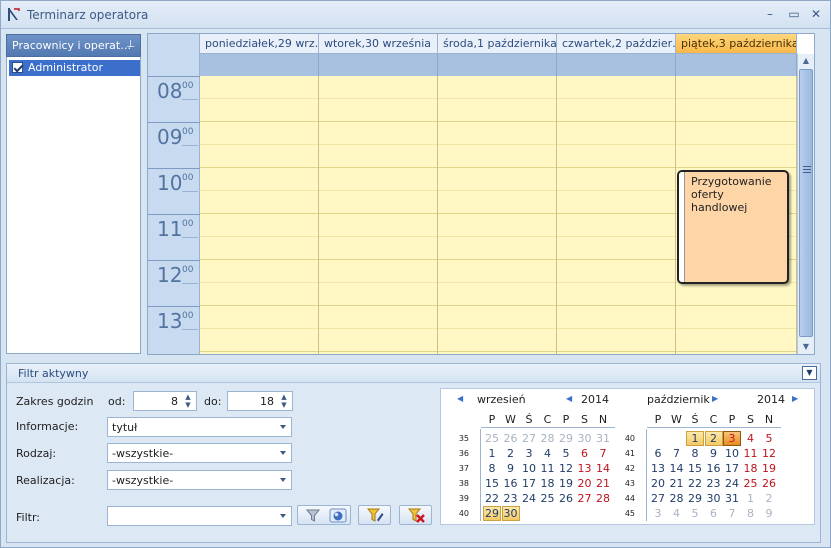 This screenshot has width=831, height=548. What do you see at coordinates (497, 44) in the screenshot?
I see `day-header: środa,1 października` at bounding box center [497, 44].